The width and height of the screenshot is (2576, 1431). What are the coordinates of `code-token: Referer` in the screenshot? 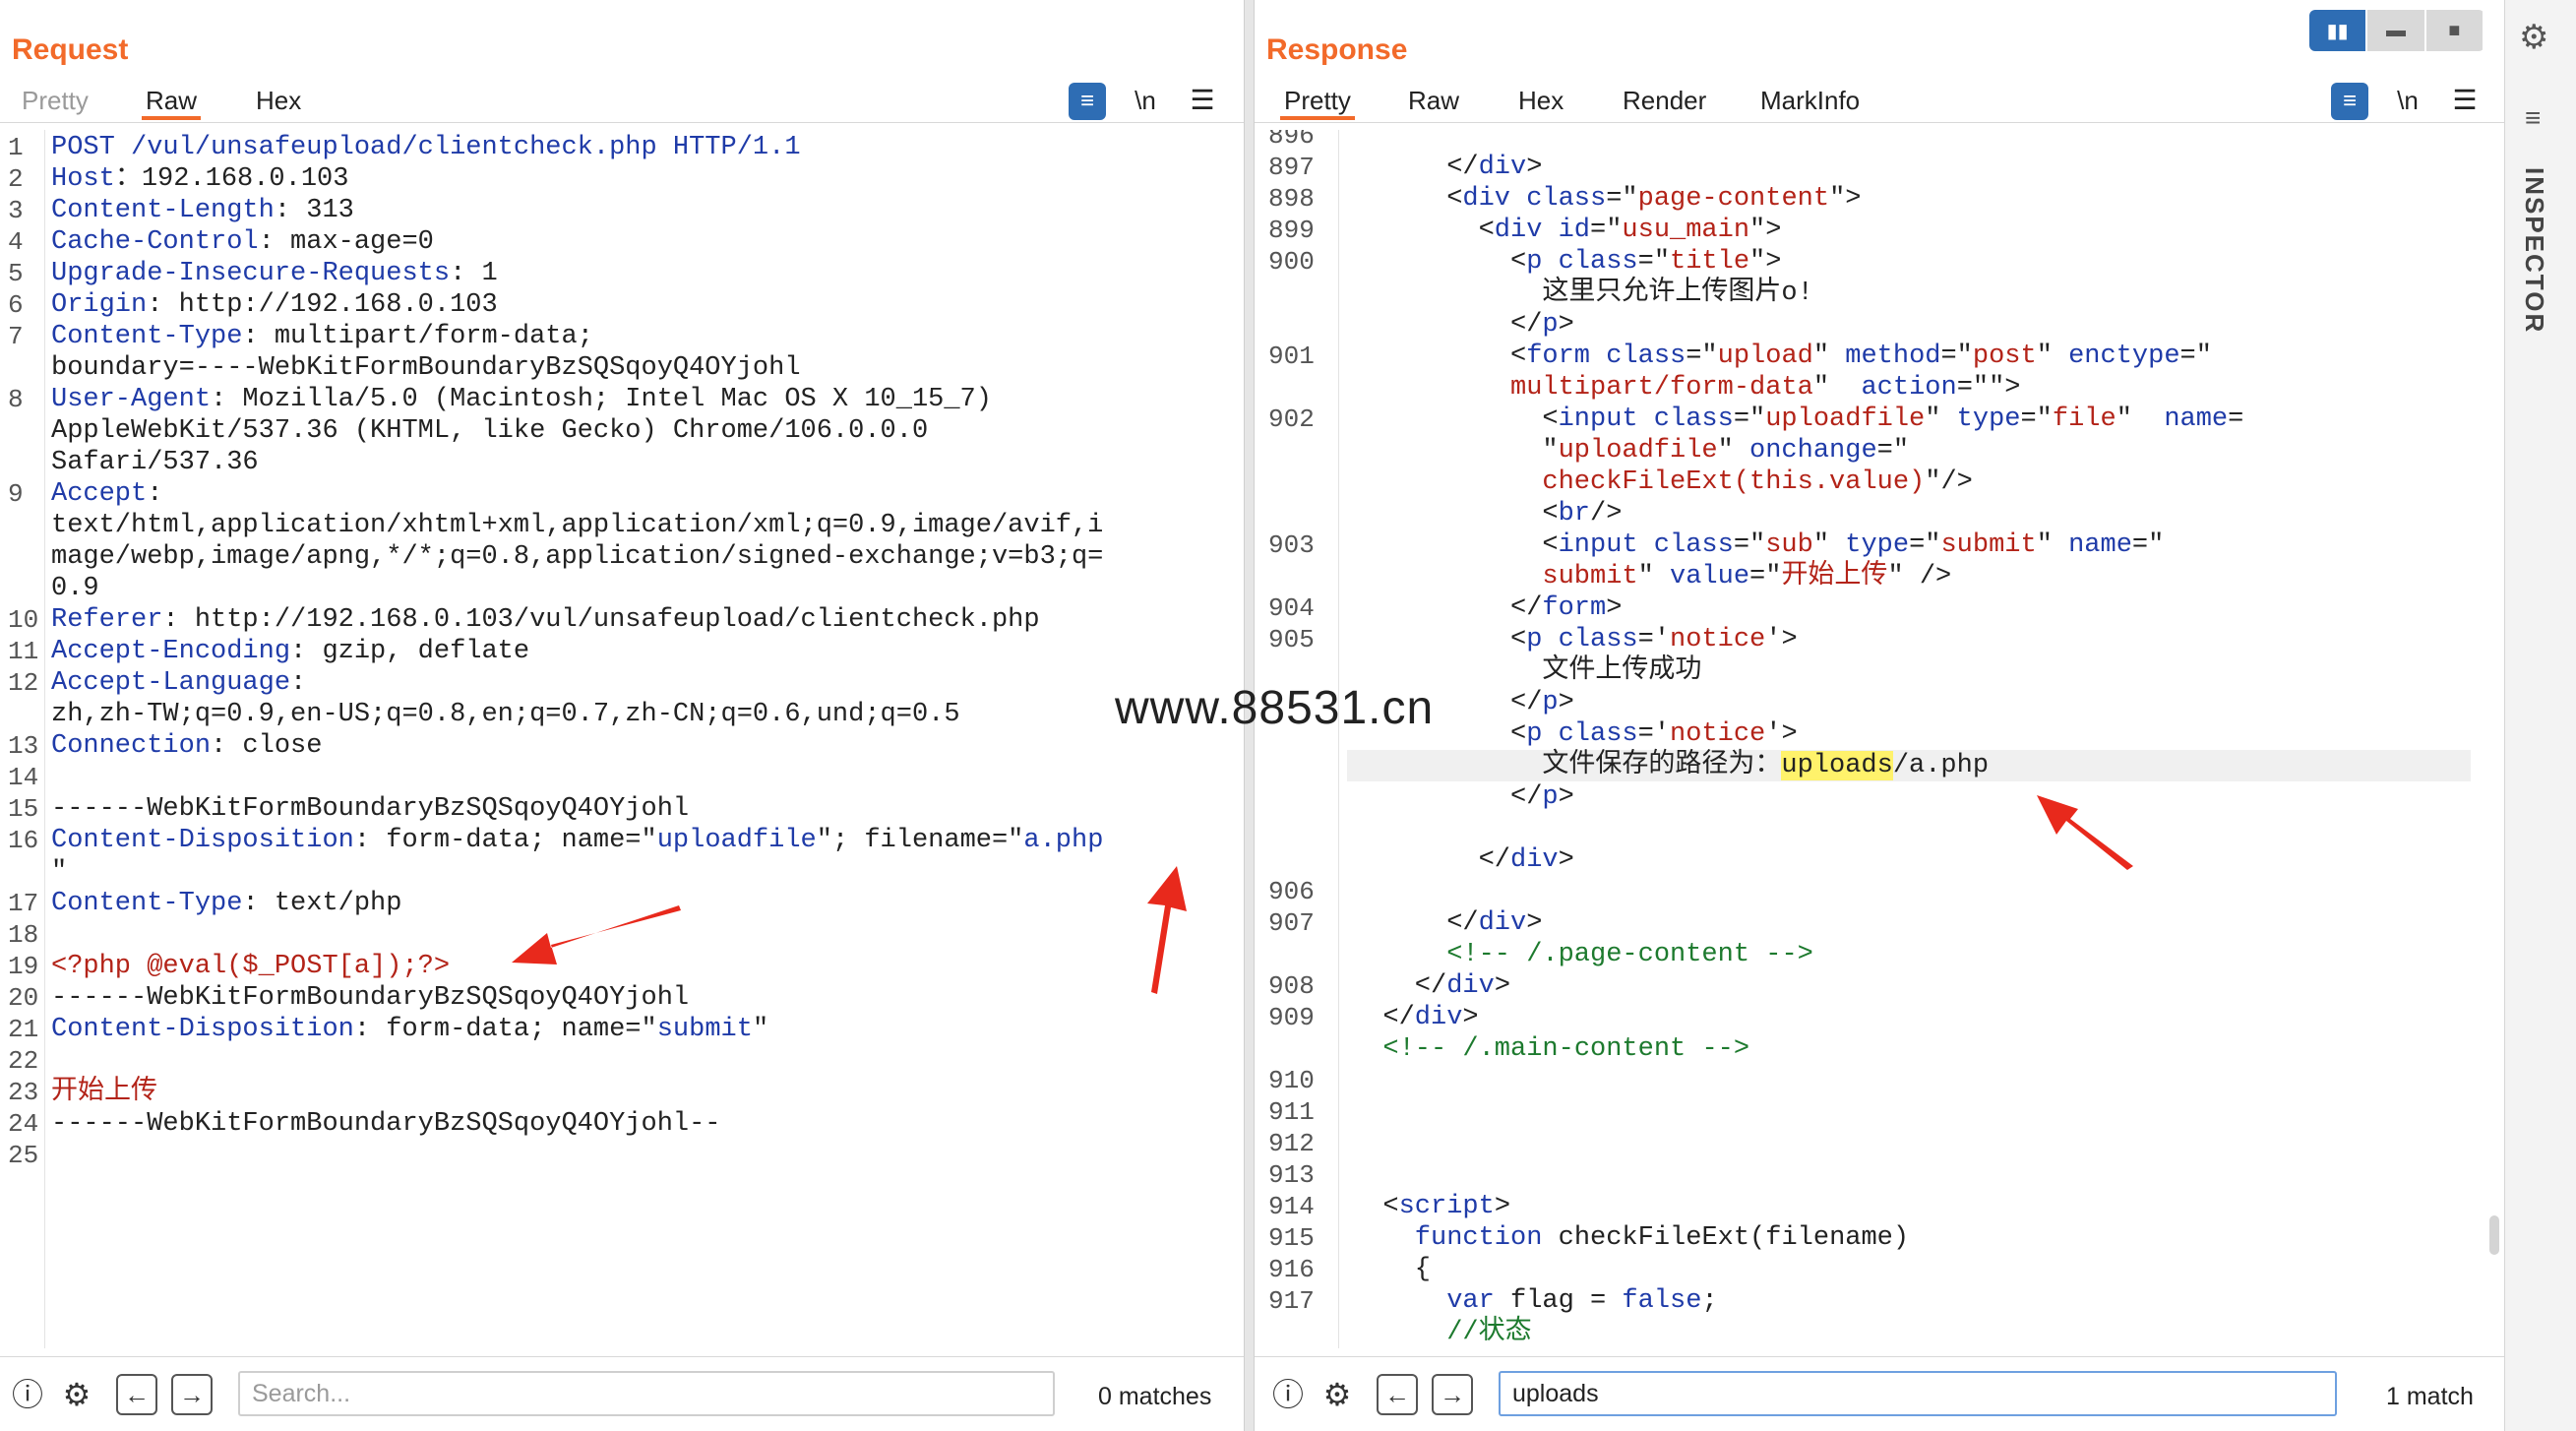 It's located at (107, 620).